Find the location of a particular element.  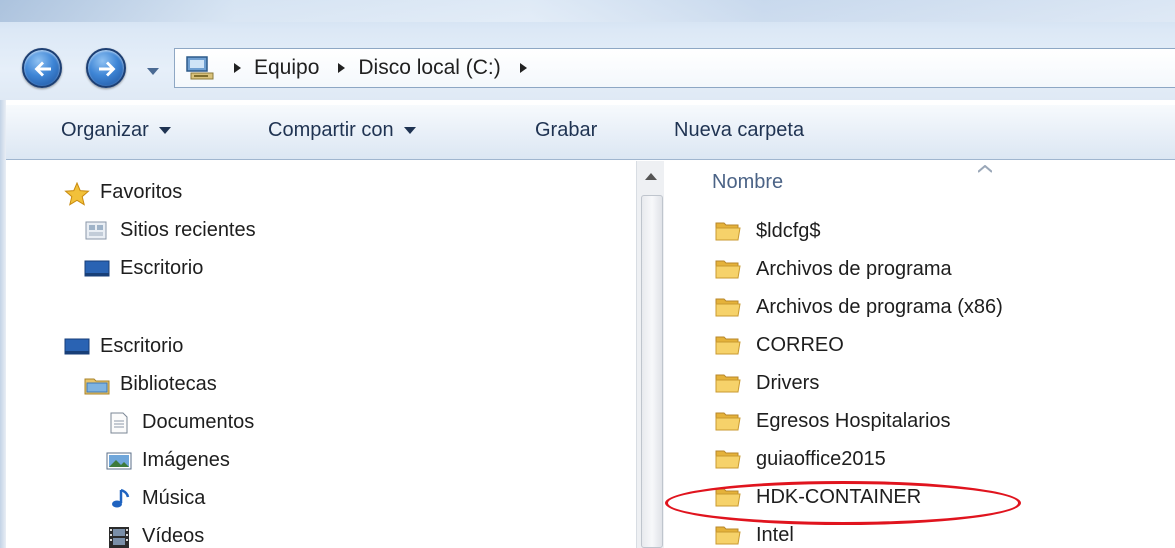

film-icon is located at coordinates (119, 537).